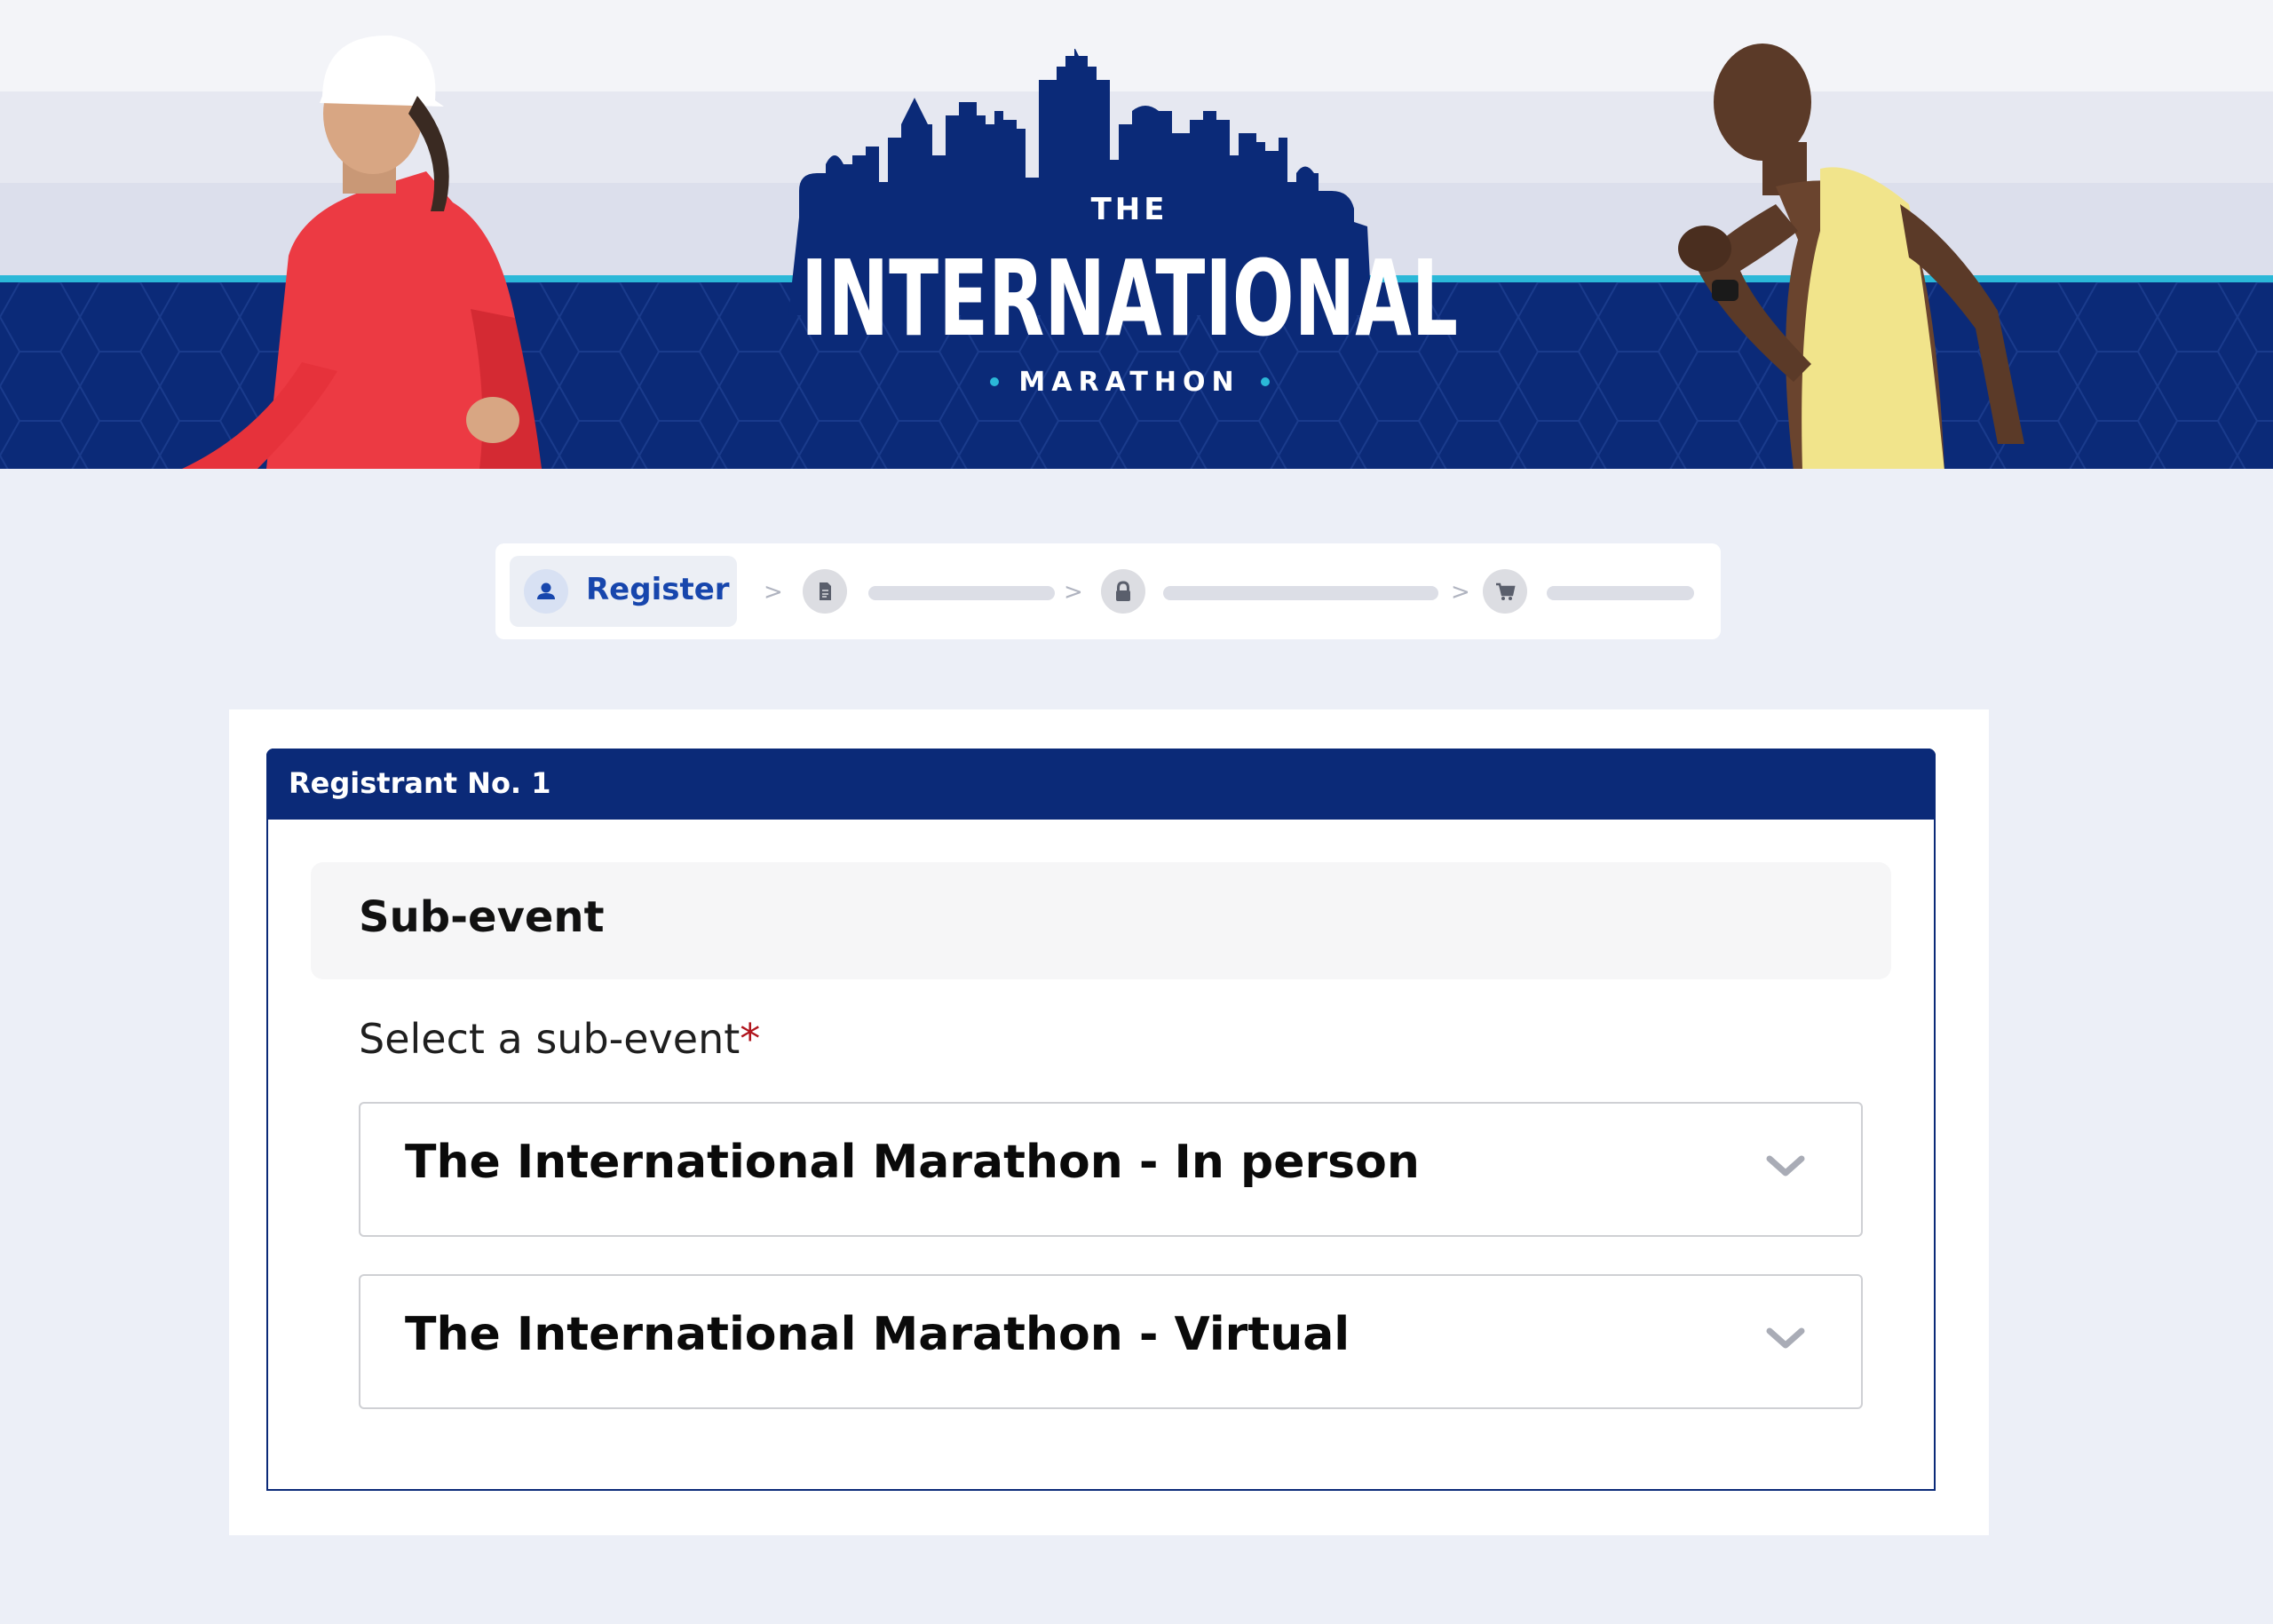 This screenshot has width=2273, height=1624. Describe the element at coordinates (750, 1039) in the screenshot. I see `required-marker: *` at that location.